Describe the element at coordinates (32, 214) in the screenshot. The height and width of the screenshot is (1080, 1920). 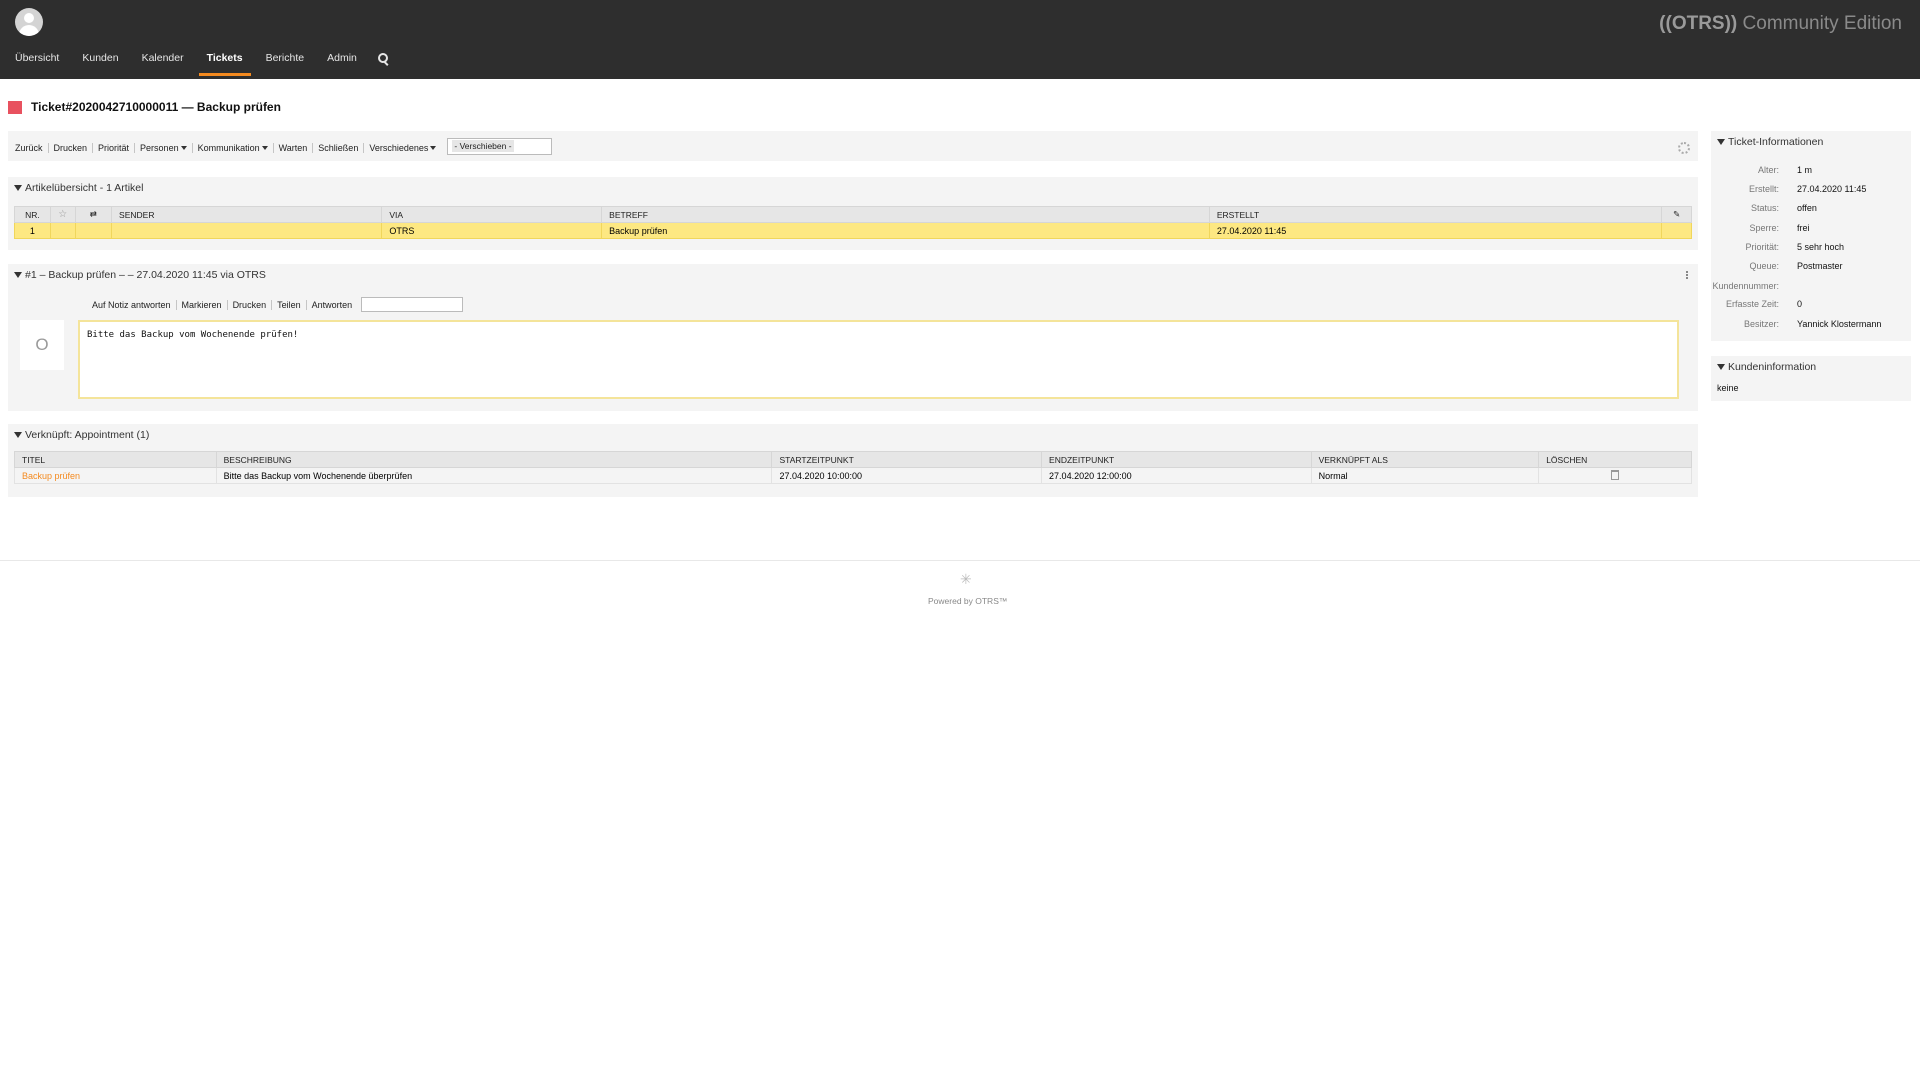
I see `column-header-nr: NR.` at that location.